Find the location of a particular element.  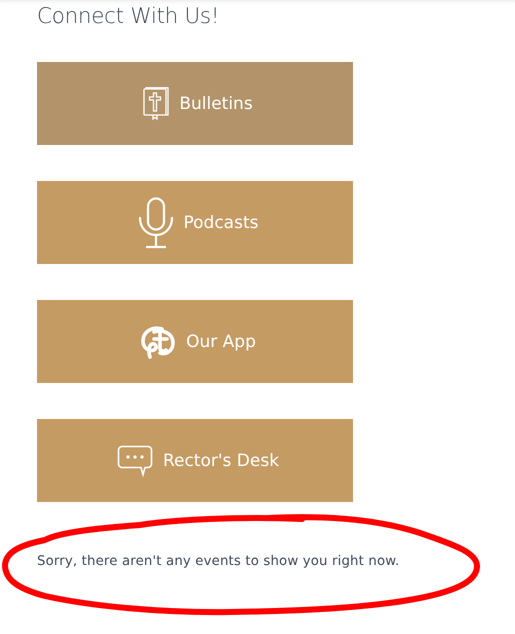

link-button: Bulletins is located at coordinates (195, 103).